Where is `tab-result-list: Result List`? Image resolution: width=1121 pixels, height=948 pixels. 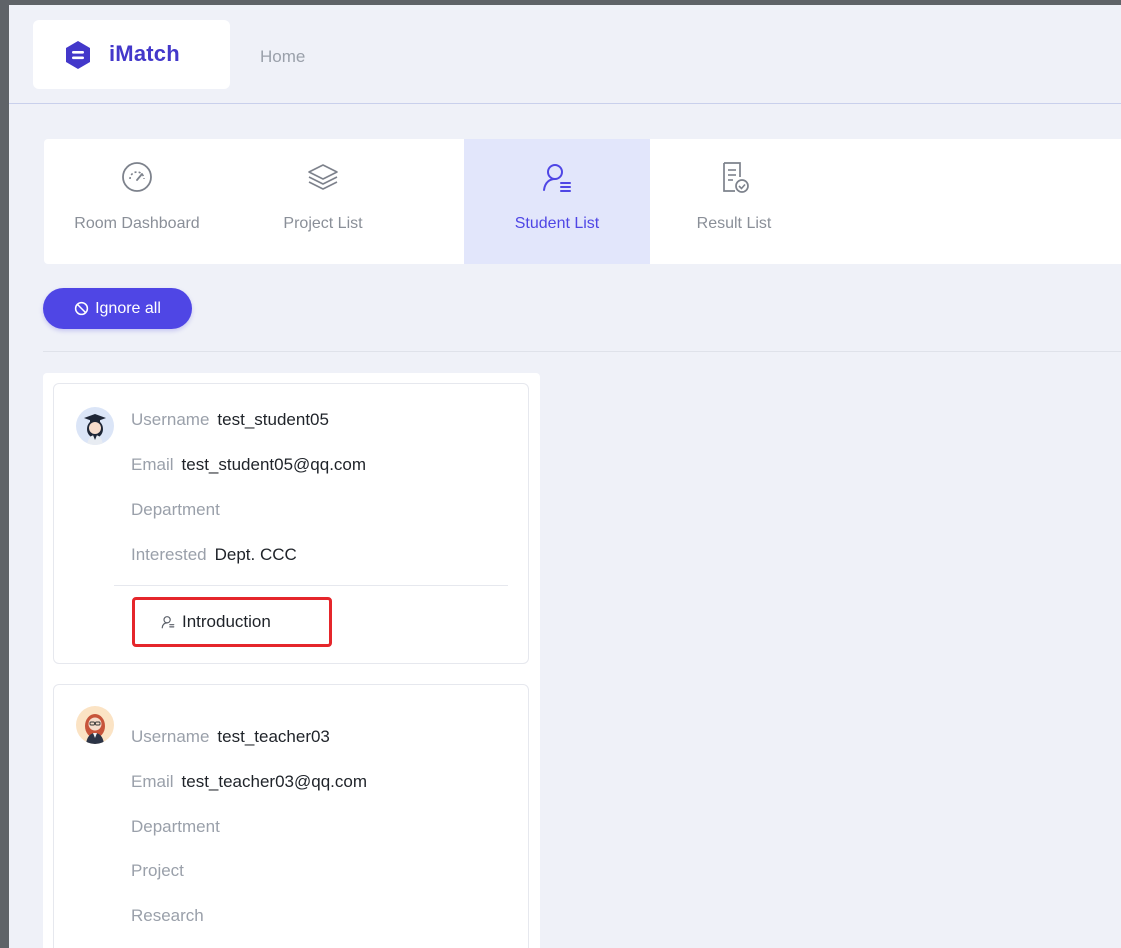
tab-result-list: Result List is located at coordinates (734, 201).